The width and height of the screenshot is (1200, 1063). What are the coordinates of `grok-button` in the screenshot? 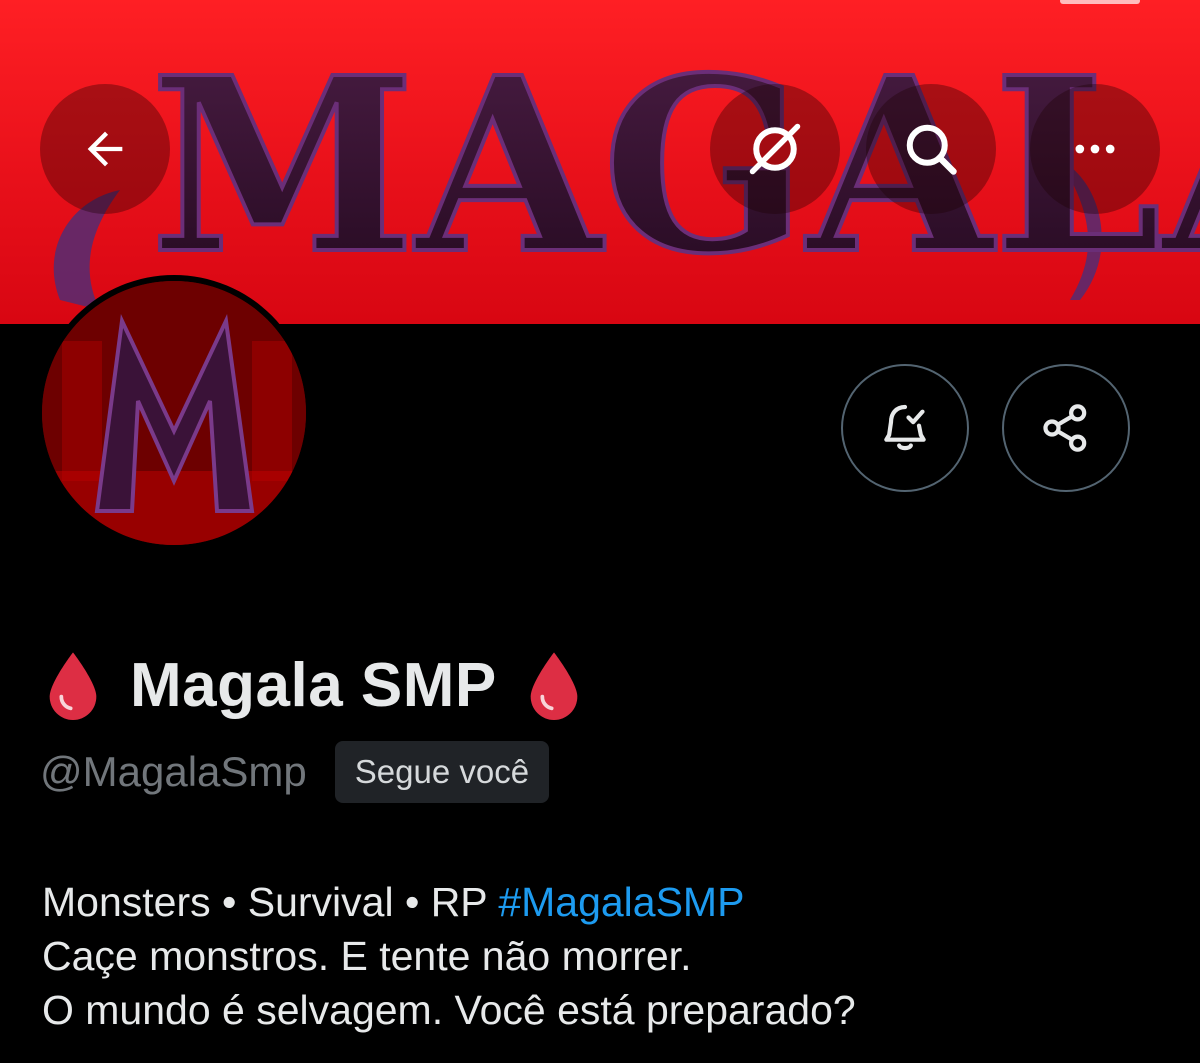 It's located at (775, 149).